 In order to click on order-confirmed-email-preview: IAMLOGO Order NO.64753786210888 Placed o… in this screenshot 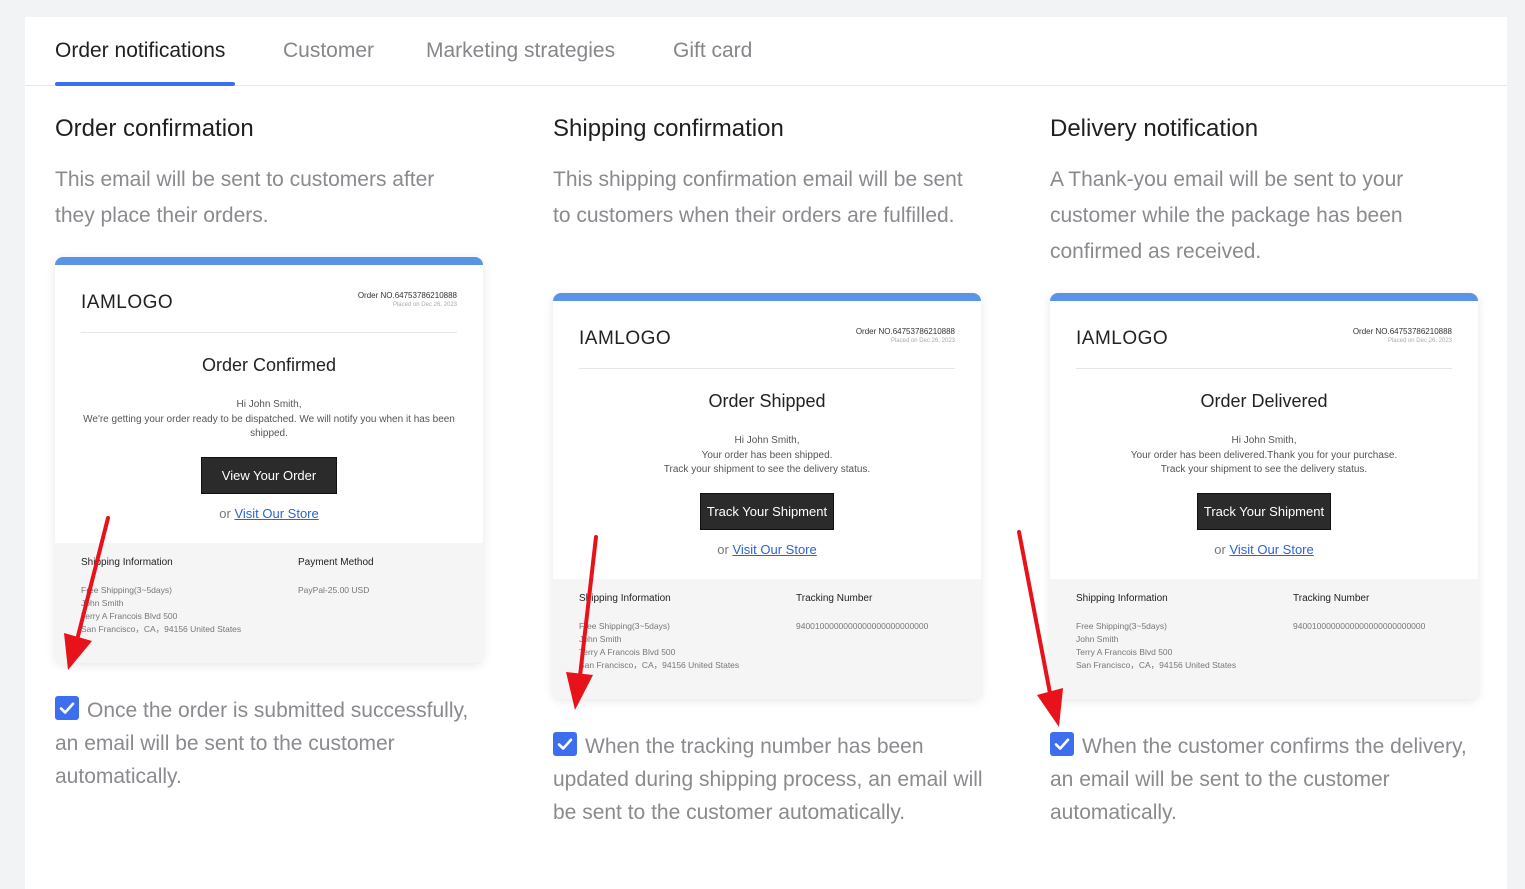, I will do `click(269, 460)`.